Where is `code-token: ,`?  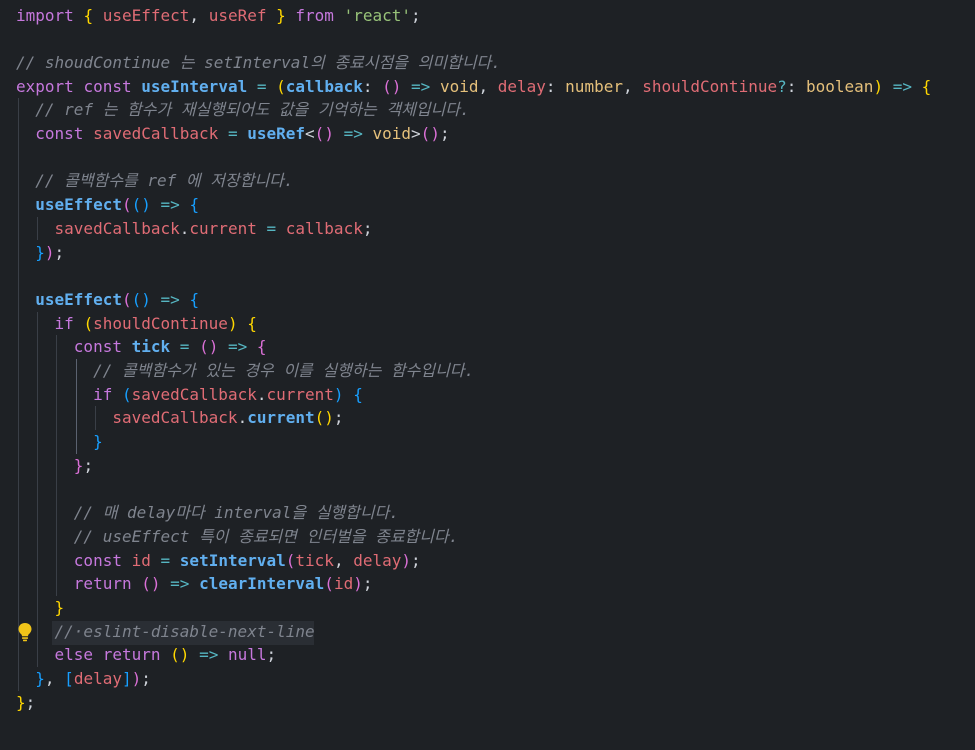 code-token: , is located at coordinates (54, 679).